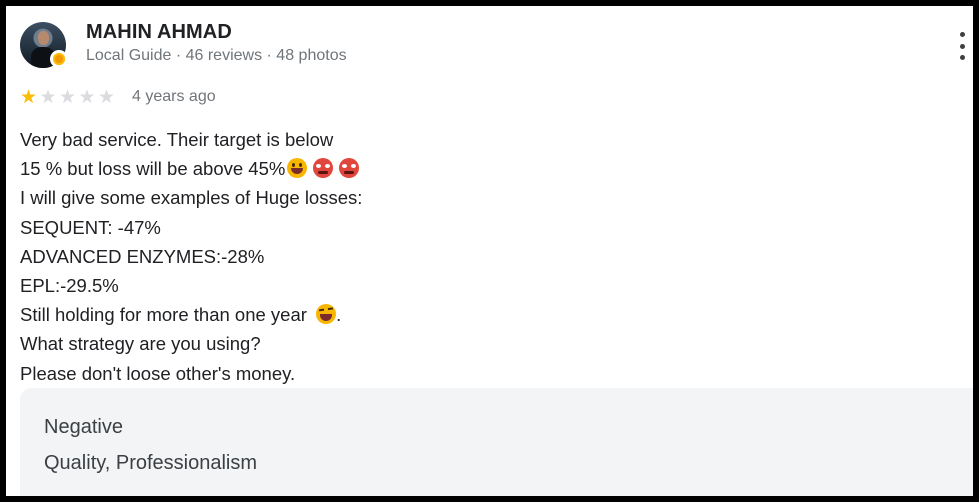 The width and height of the screenshot is (979, 502). What do you see at coordinates (174, 96) in the screenshot?
I see `review-time: 4 years ago` at bounding box center [174, 96].